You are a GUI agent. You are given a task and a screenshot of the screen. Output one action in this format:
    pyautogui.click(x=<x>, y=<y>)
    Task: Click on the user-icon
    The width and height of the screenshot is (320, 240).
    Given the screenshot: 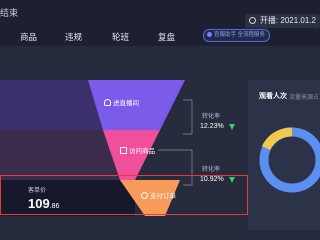 What is the action you would take?
    pyautogui.click(x=107, y=102)
    